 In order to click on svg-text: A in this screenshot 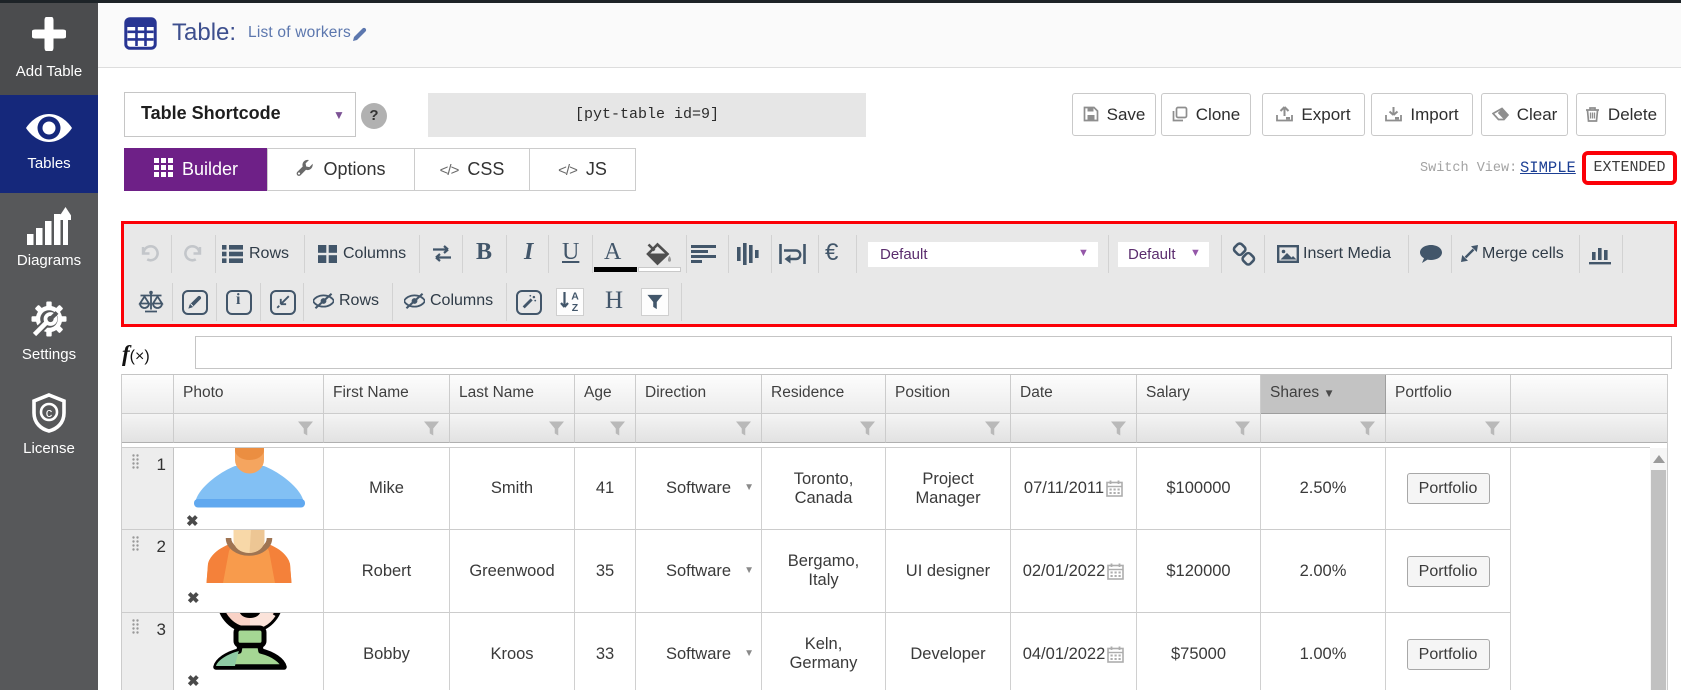, I will do `click(575, 297)`.